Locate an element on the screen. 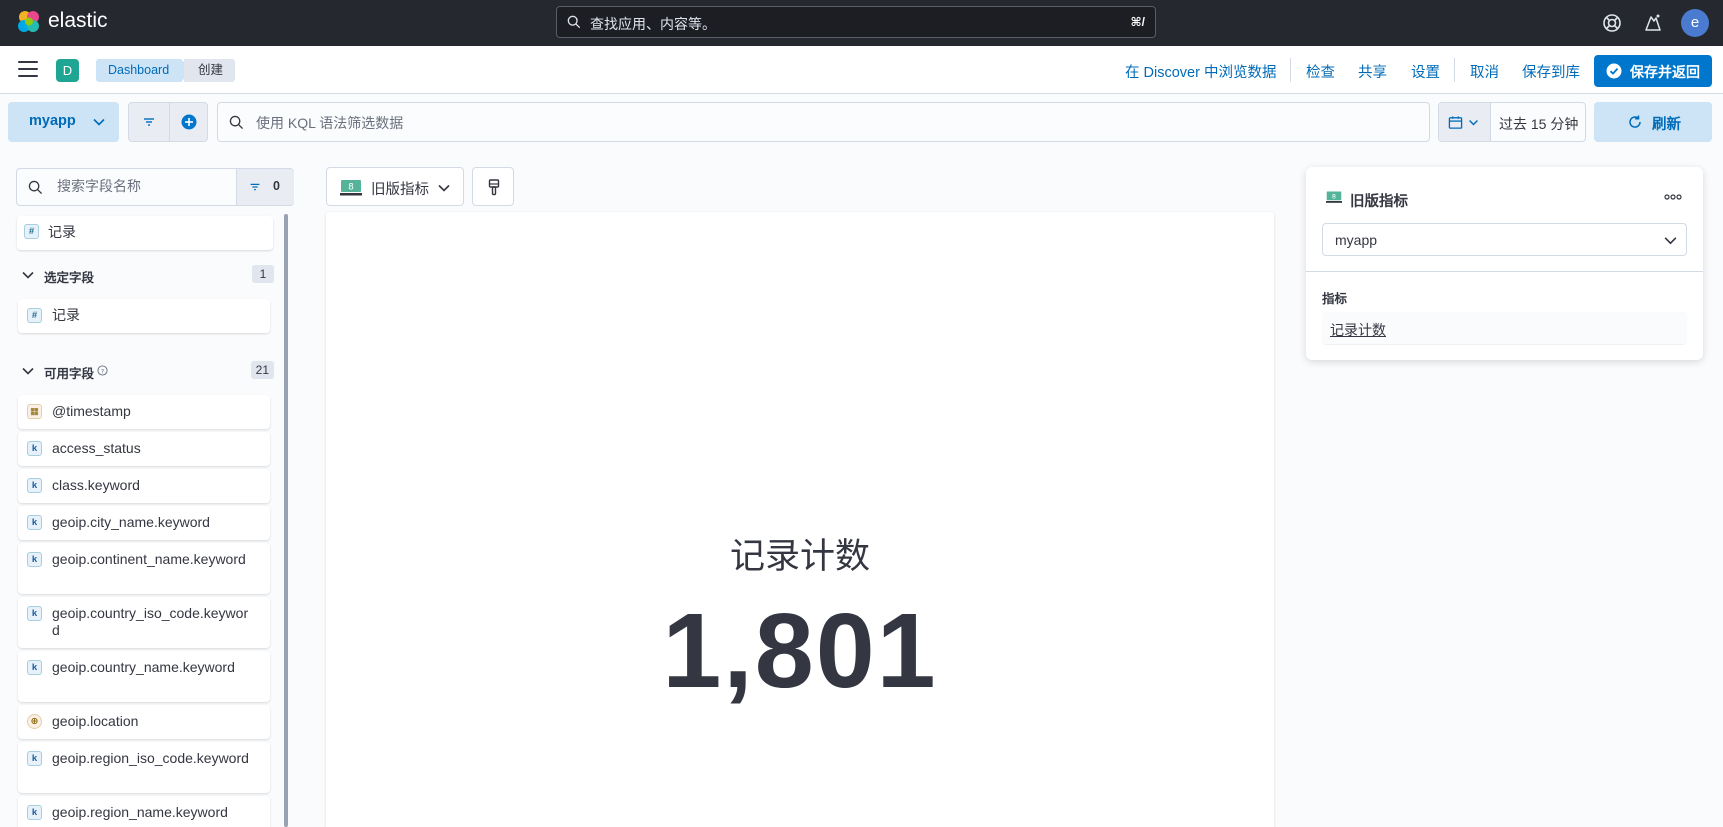 The height and width of the screenshot is (827, 1723). user-avatar: e is located at coordinates (1695, 23).